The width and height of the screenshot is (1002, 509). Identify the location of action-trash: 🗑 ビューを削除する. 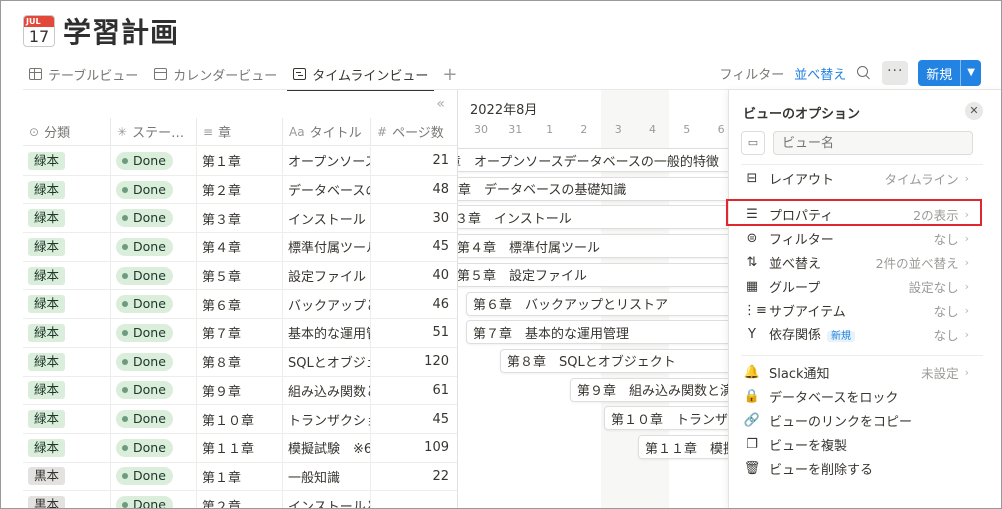
(856, 468).